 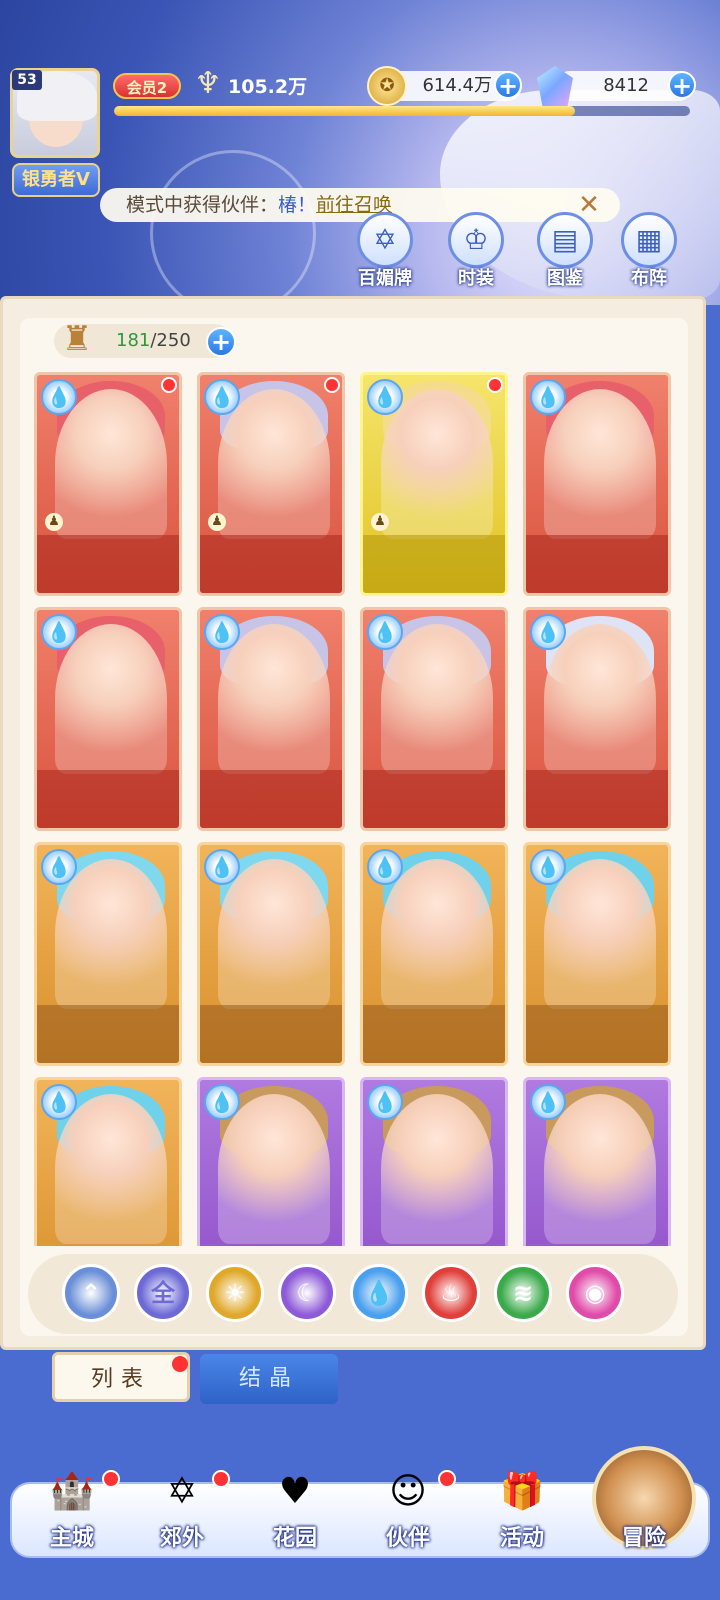 I want to click on nav-item-heart: ♥ 花园, so click(x=295, y=1510).